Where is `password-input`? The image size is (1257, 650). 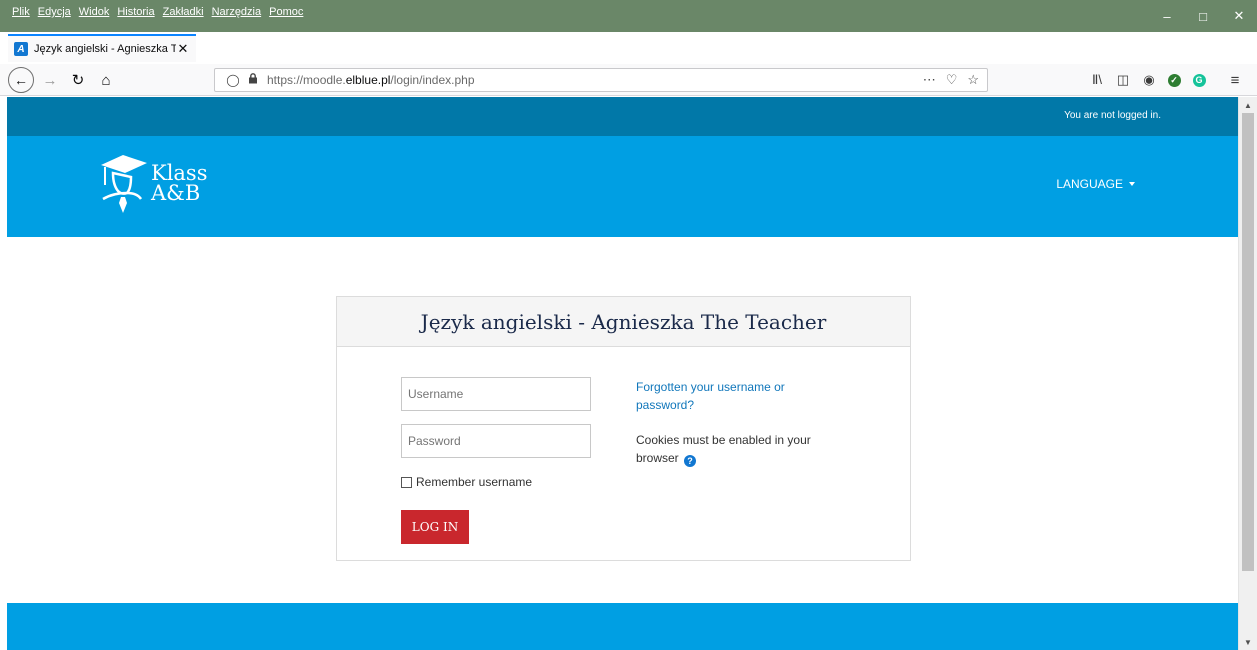 password-input is located at coordinates (496, 441).